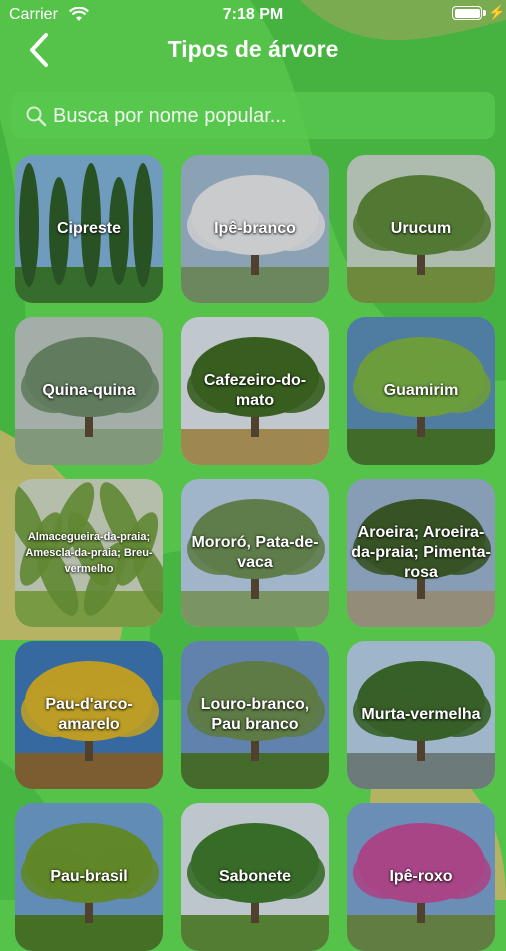  I want to click on tree-card: Quina-quina, so click(89, 391).